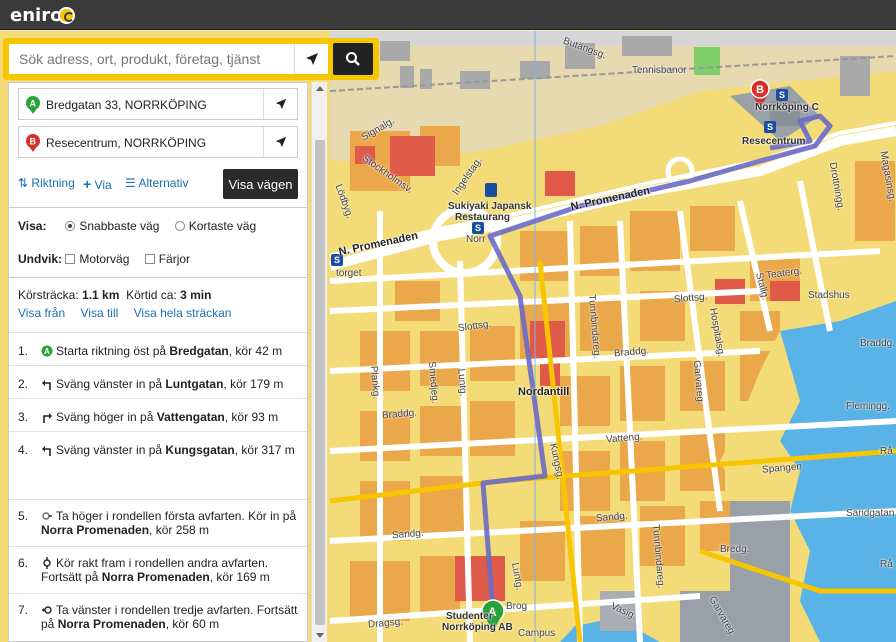 This screenshot has width=896, height=642. Describe the element at coordinates (490, 206) in the screenshot. I see `map-label-sukiyaki: Sukiyaki Japansk` at that location.